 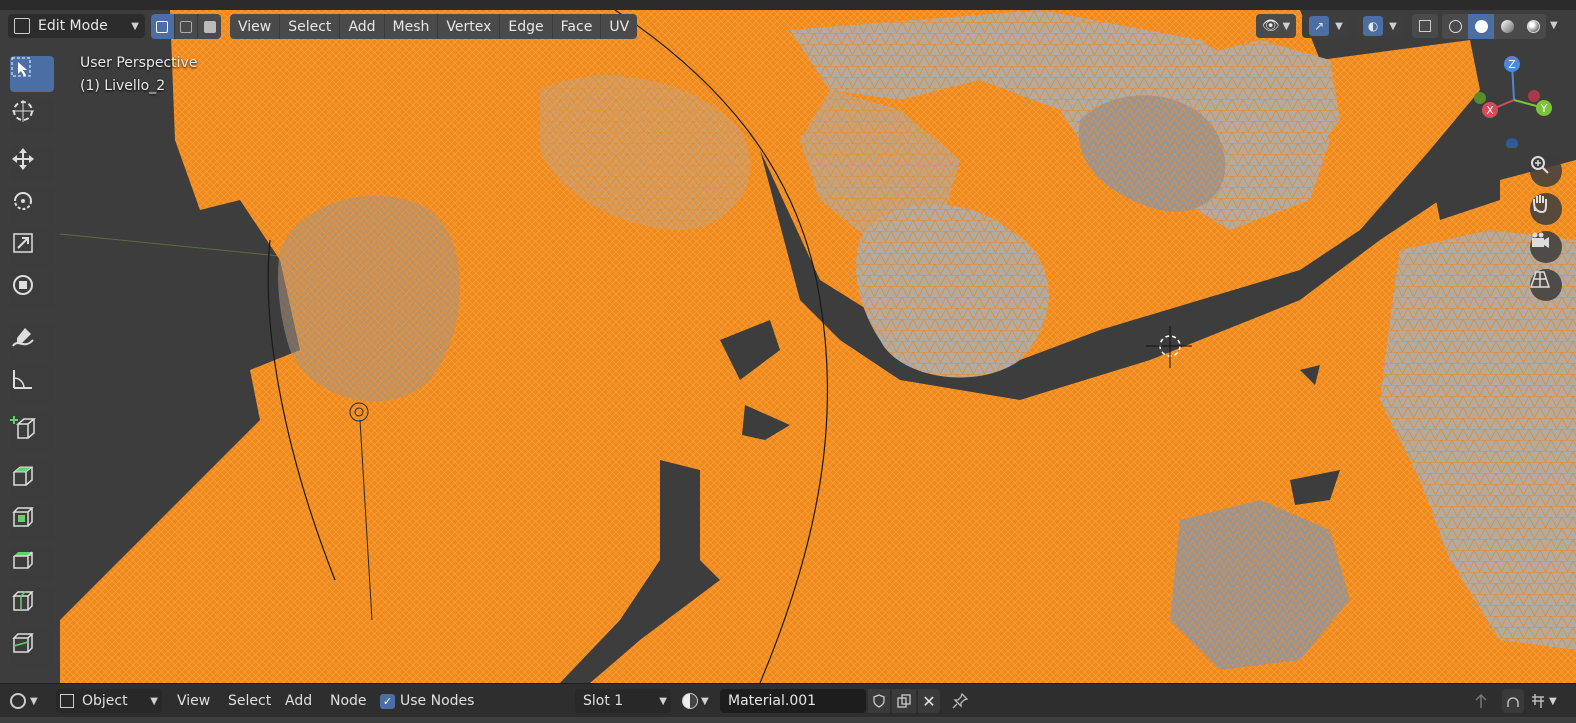 What do you see at coordinates (209, 26) in the screenshot?
I see `face-select-icon` at bounding box center [209, 26].